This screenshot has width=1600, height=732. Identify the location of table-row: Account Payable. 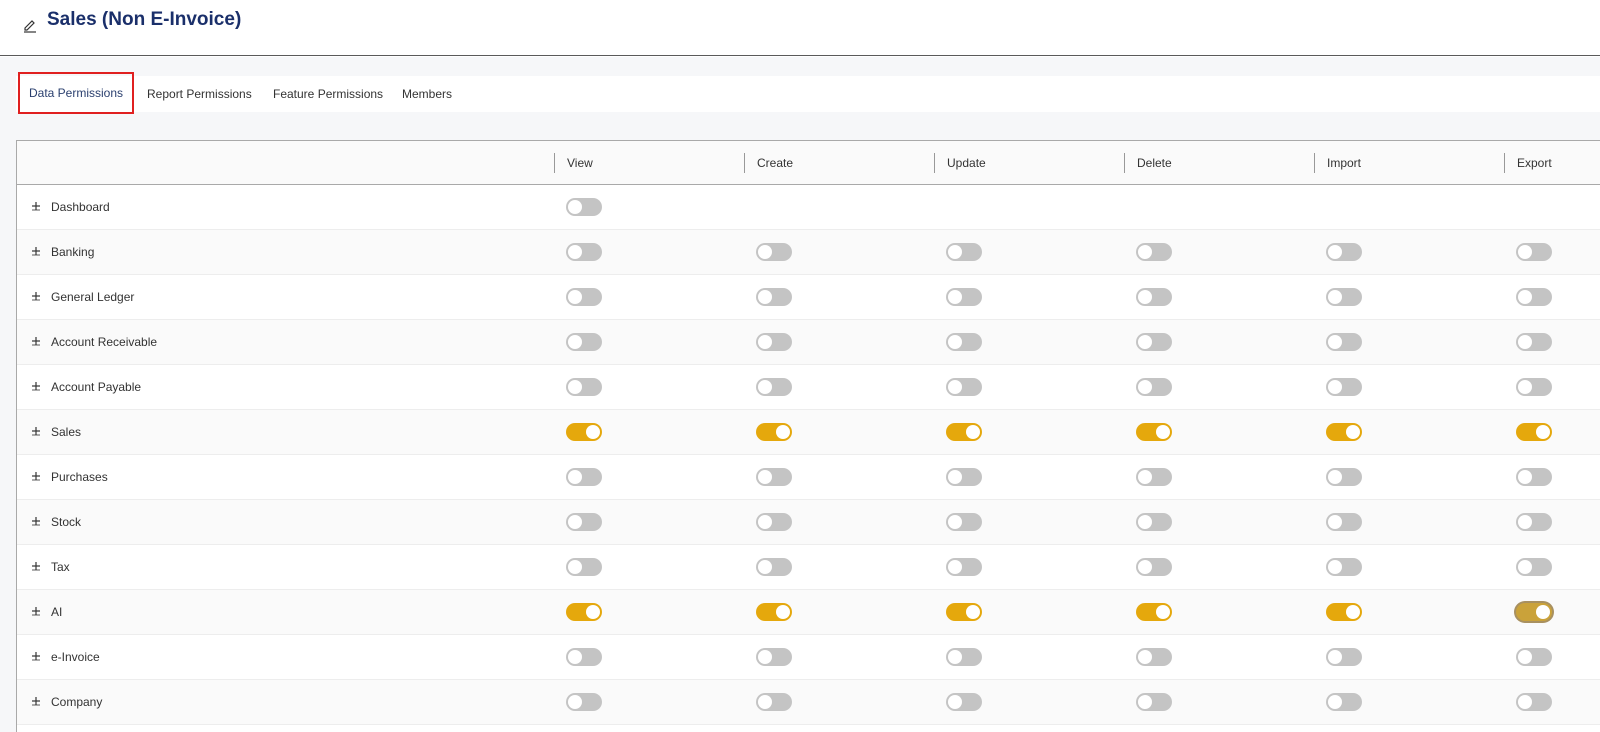
(808, 387).